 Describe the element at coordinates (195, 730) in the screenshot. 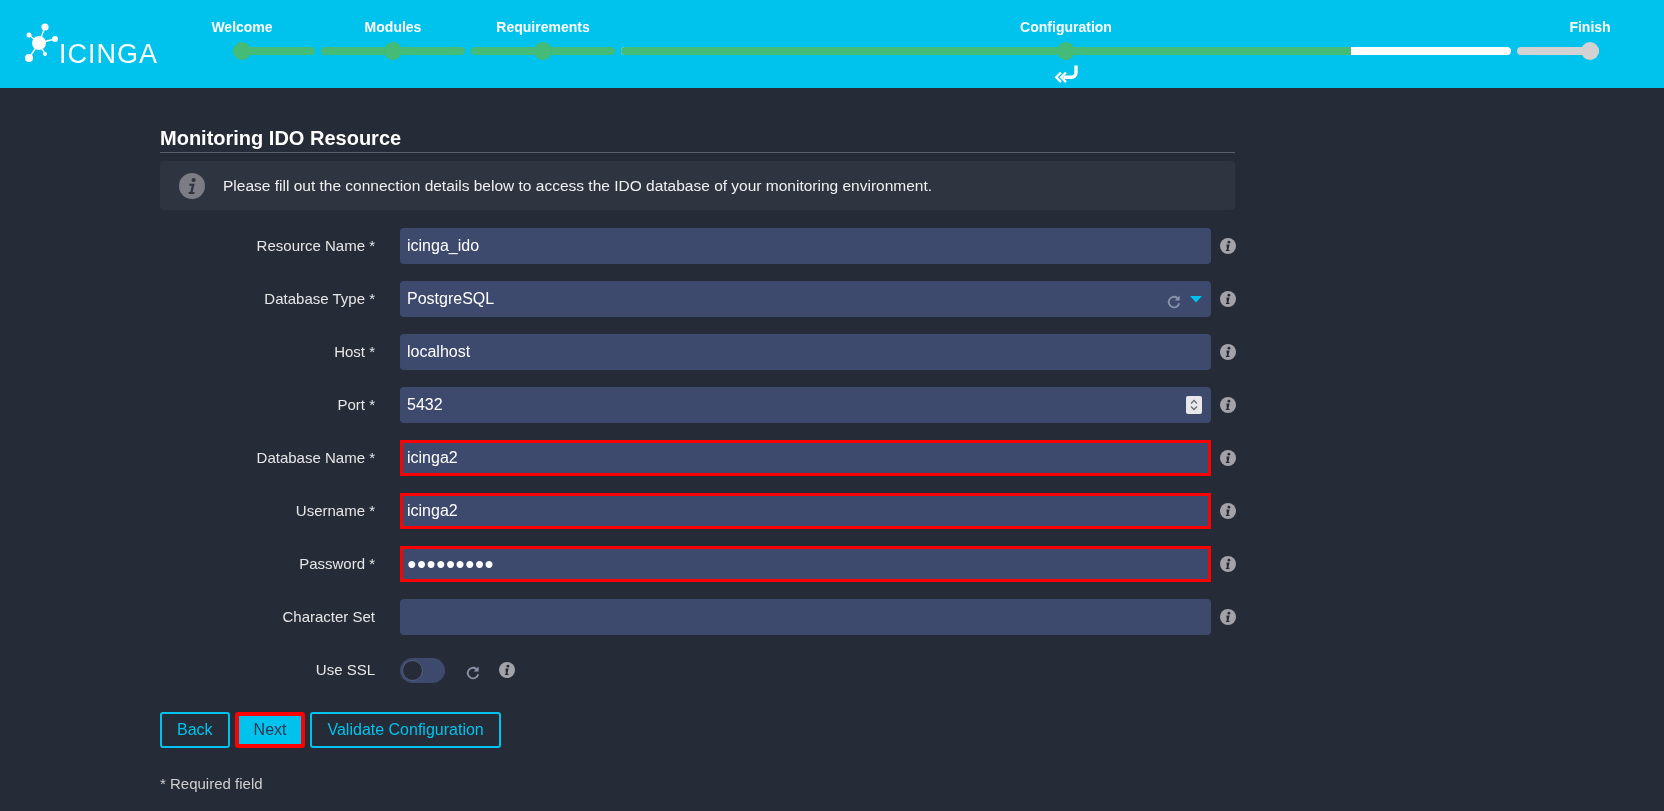

I see `outline-button: Back` at that location.